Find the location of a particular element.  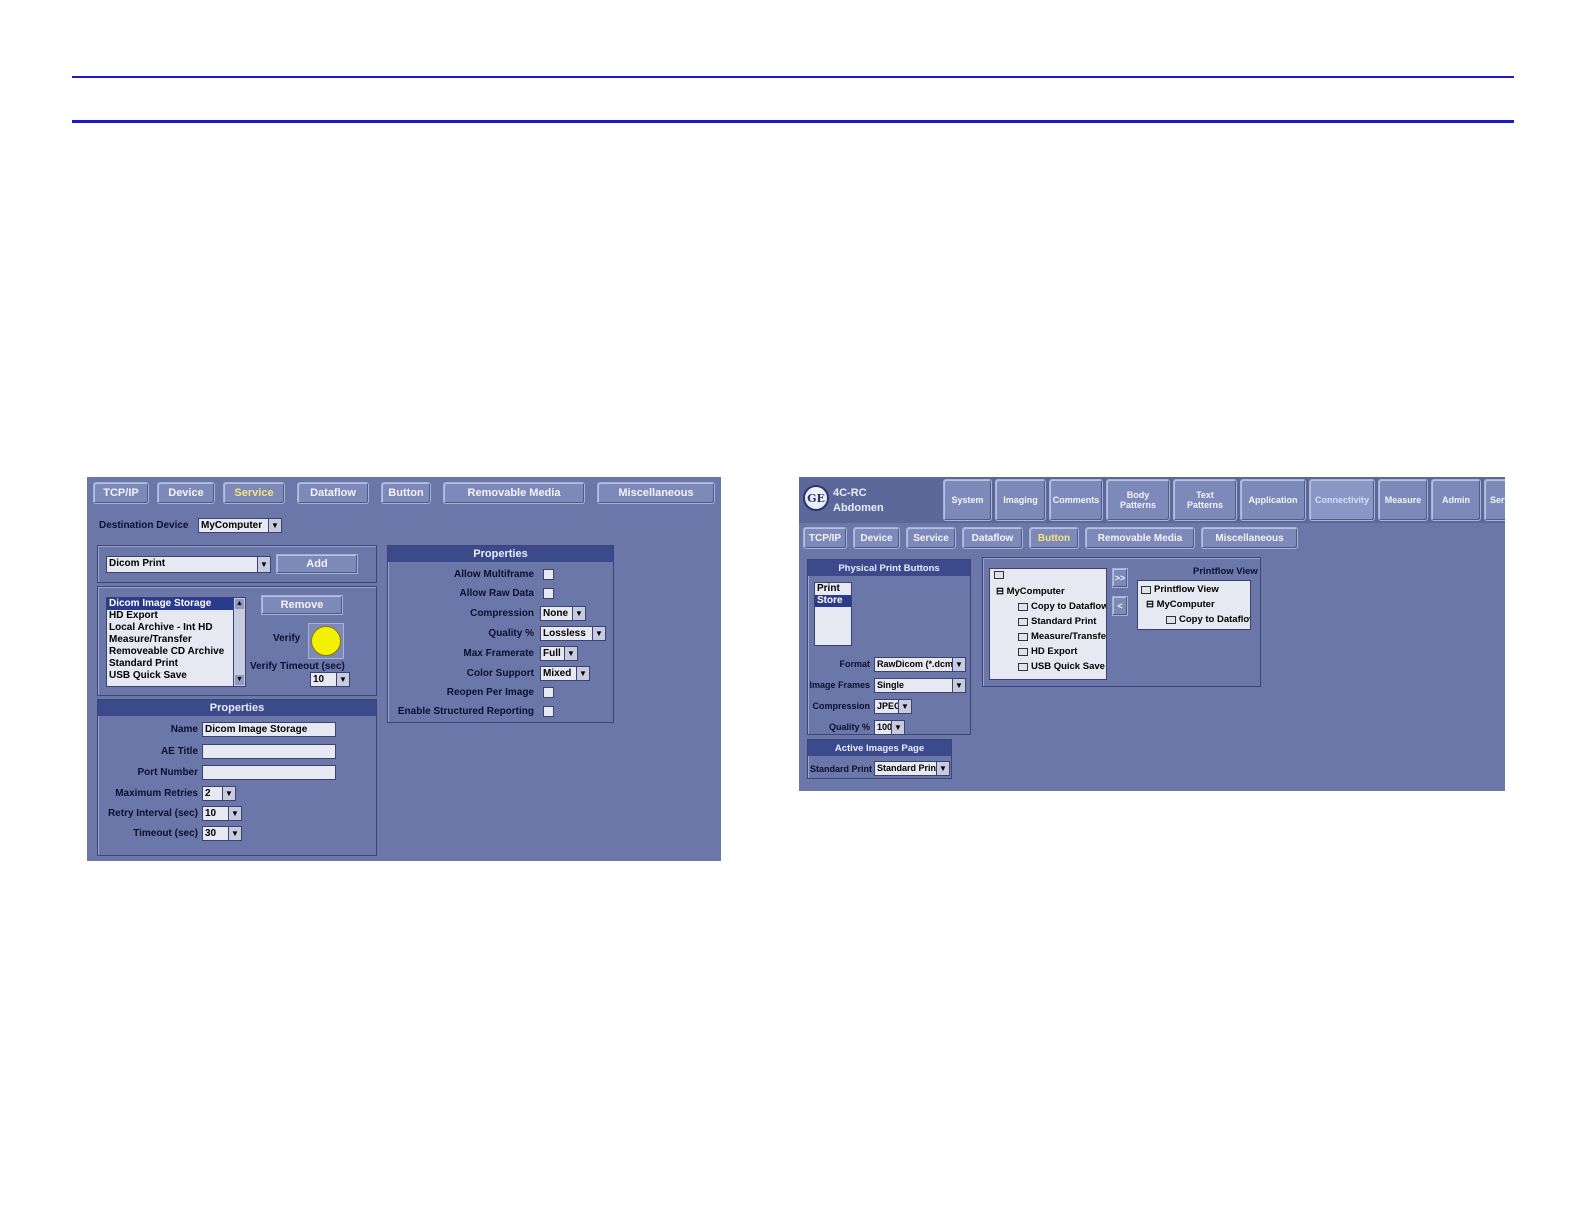

list-item: Local Archive - Int HD is located at coordinates (176, 628).